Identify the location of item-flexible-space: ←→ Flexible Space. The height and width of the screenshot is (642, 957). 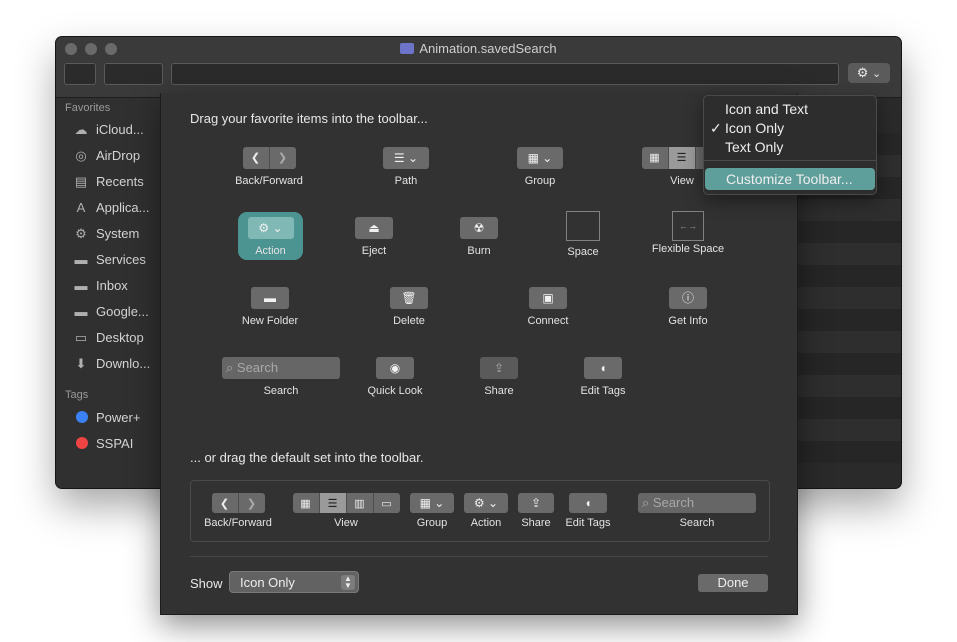
(688, 233).